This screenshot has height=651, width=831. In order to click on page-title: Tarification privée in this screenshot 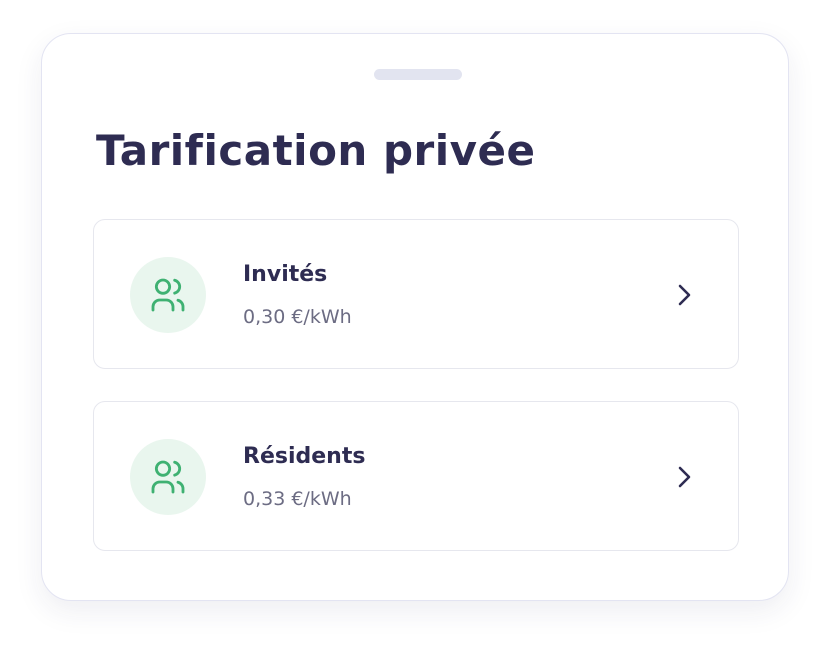, I will do `click(316, 150)`.